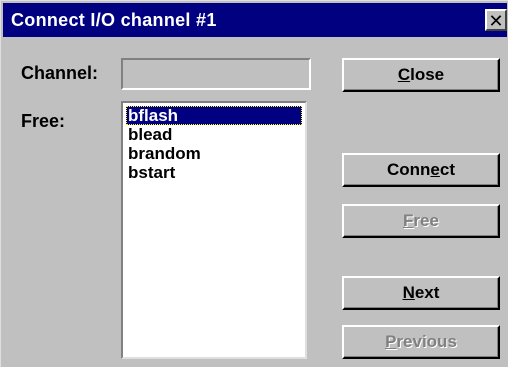  Describe the element at coordinates (214, 115) in the screenshot. I see `list-item: bflash` at that location.